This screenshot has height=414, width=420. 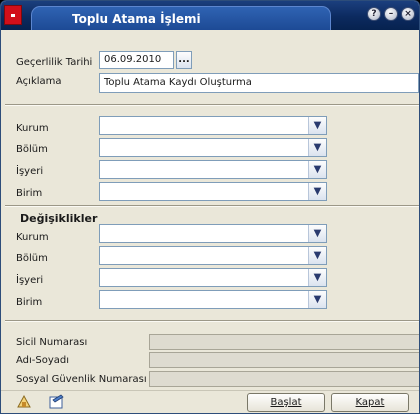 I want to click on reload-icon, so click(x=24, y=402).